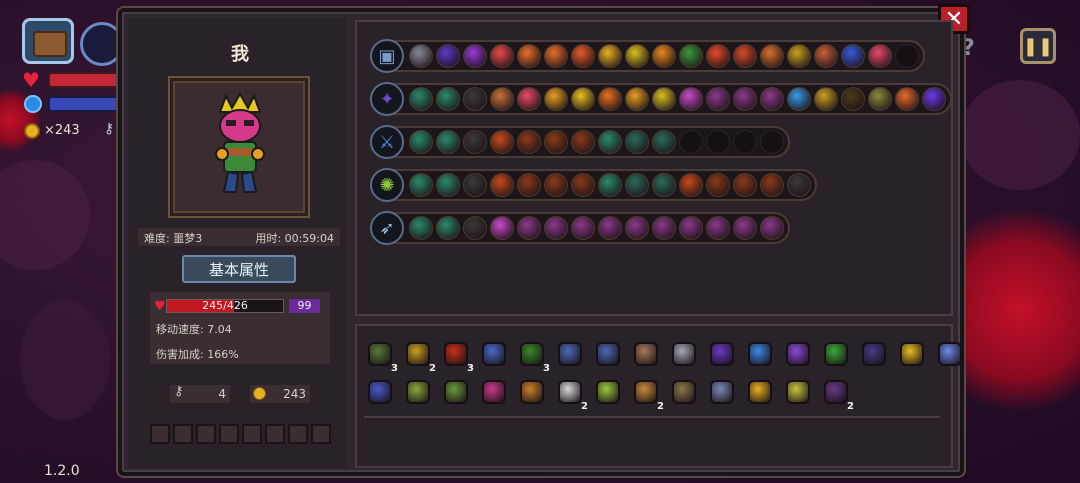  What do you see at coordinates (387, 56) in the screenshot?
I see `chest-icon: ▣` at bounding box center [387, 56].